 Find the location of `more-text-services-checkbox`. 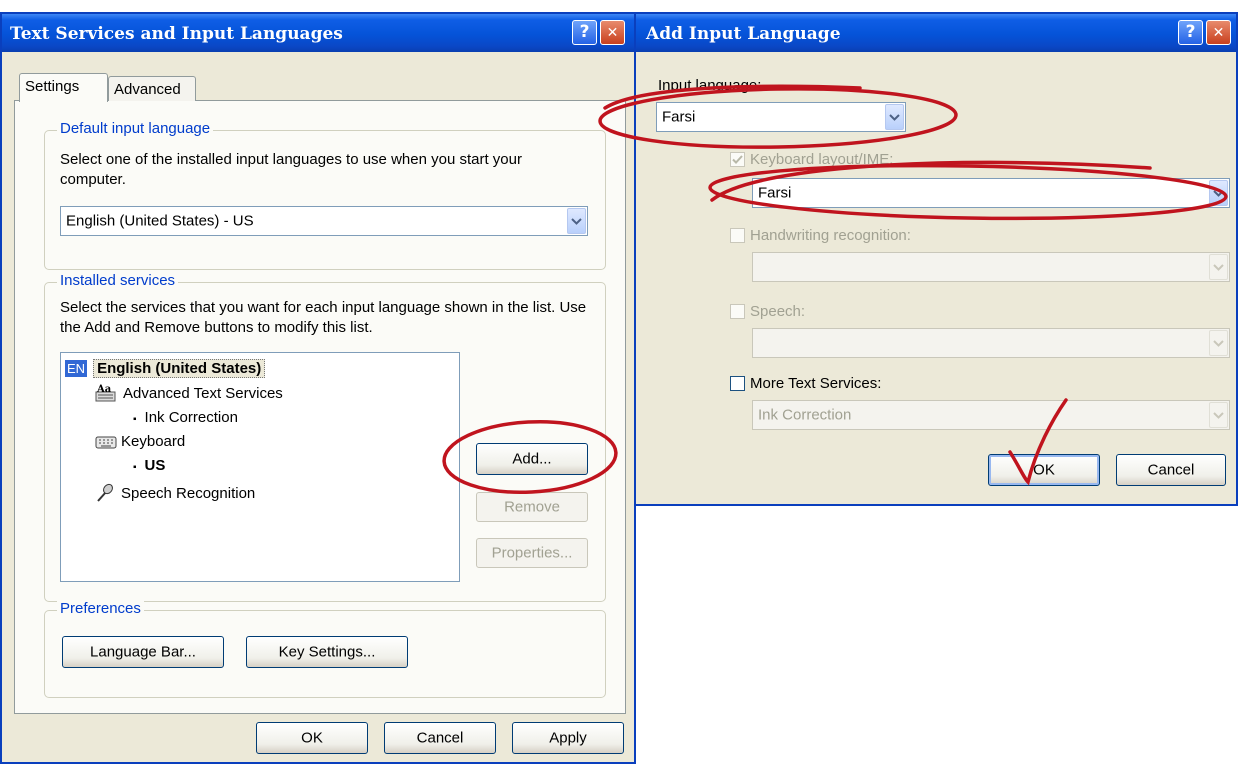

more-text-services-checkbox is located at coordinates (737, 383).